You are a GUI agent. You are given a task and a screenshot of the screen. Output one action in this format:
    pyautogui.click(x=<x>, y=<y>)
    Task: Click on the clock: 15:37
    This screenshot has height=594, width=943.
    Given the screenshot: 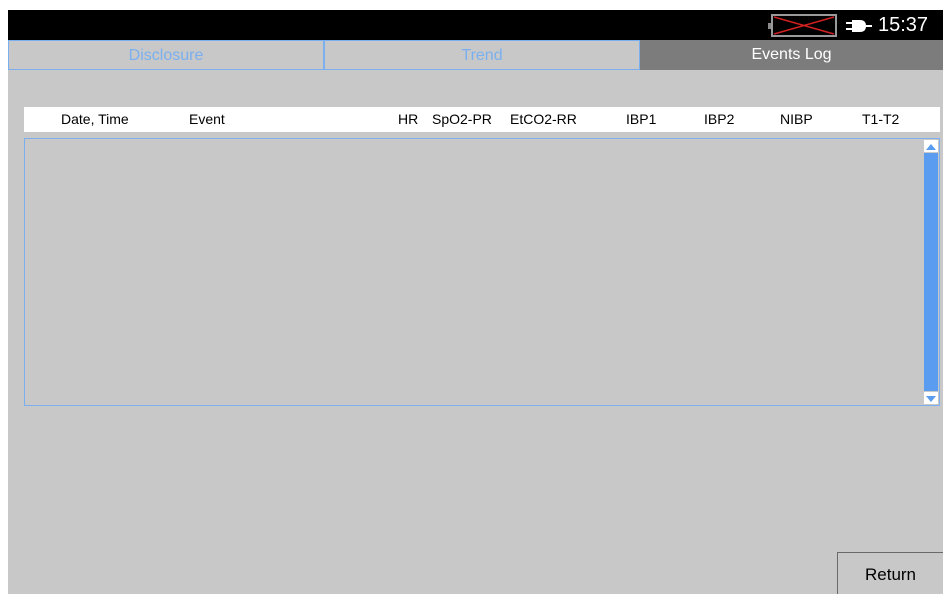 What is the action you would take?
    pyautogui.click(x=903, y=25)
    